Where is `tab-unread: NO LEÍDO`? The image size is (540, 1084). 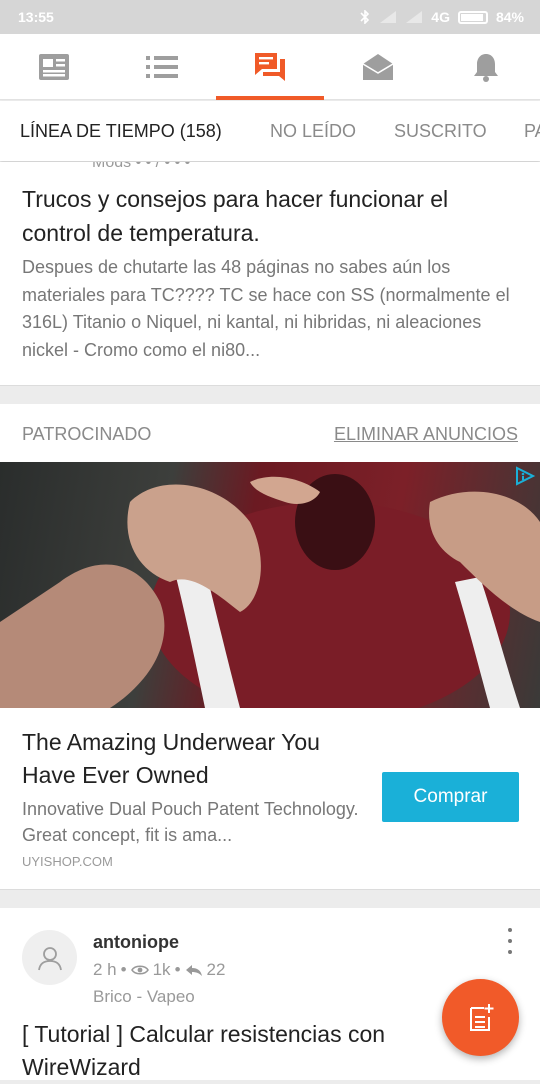
tab-unread: NO LEÍDO is located at coordinates (313, 131).